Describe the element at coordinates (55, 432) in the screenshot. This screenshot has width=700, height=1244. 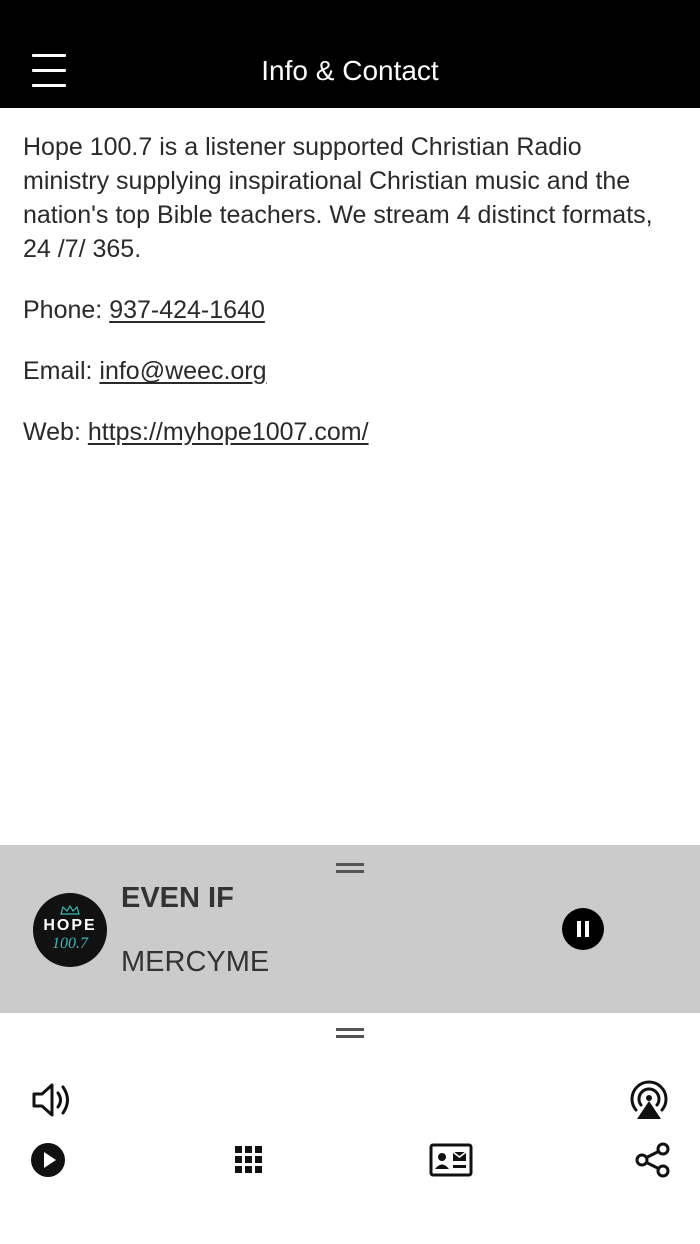
I see `web-label: Web:` at that location.